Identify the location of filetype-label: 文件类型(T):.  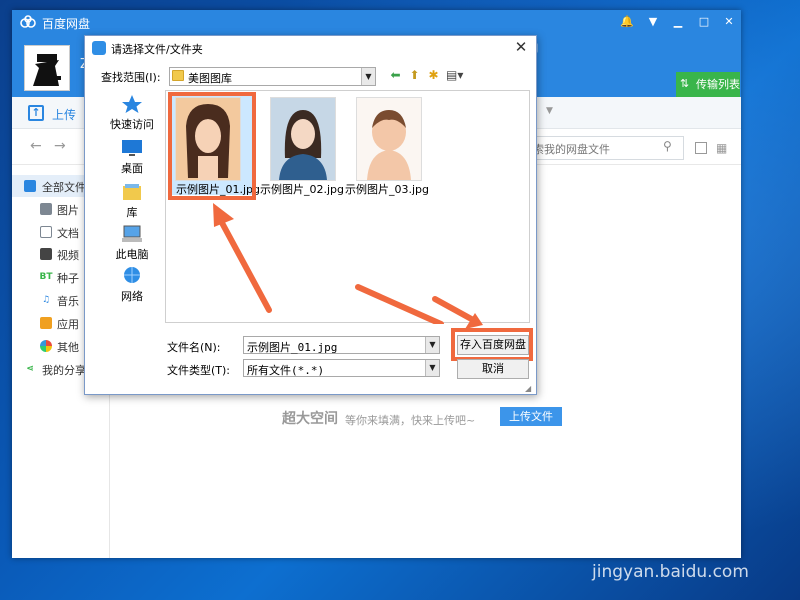
(199, 370).